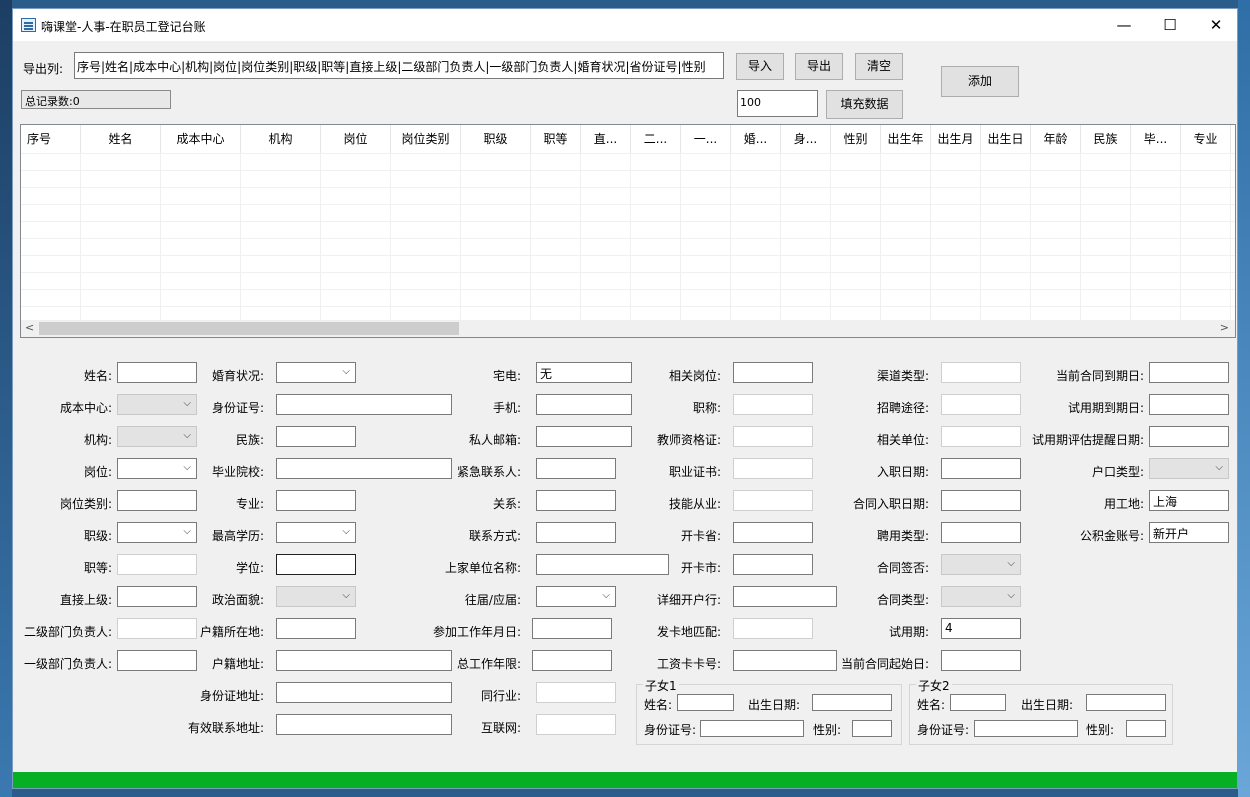 This screenshot has width=1250, height=797. I want to click on grid-column-header: 职等, so click(556, 139).